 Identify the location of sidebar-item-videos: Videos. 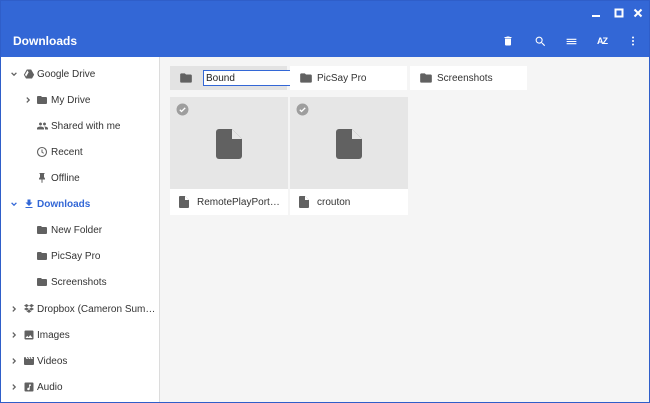
(80, 361).